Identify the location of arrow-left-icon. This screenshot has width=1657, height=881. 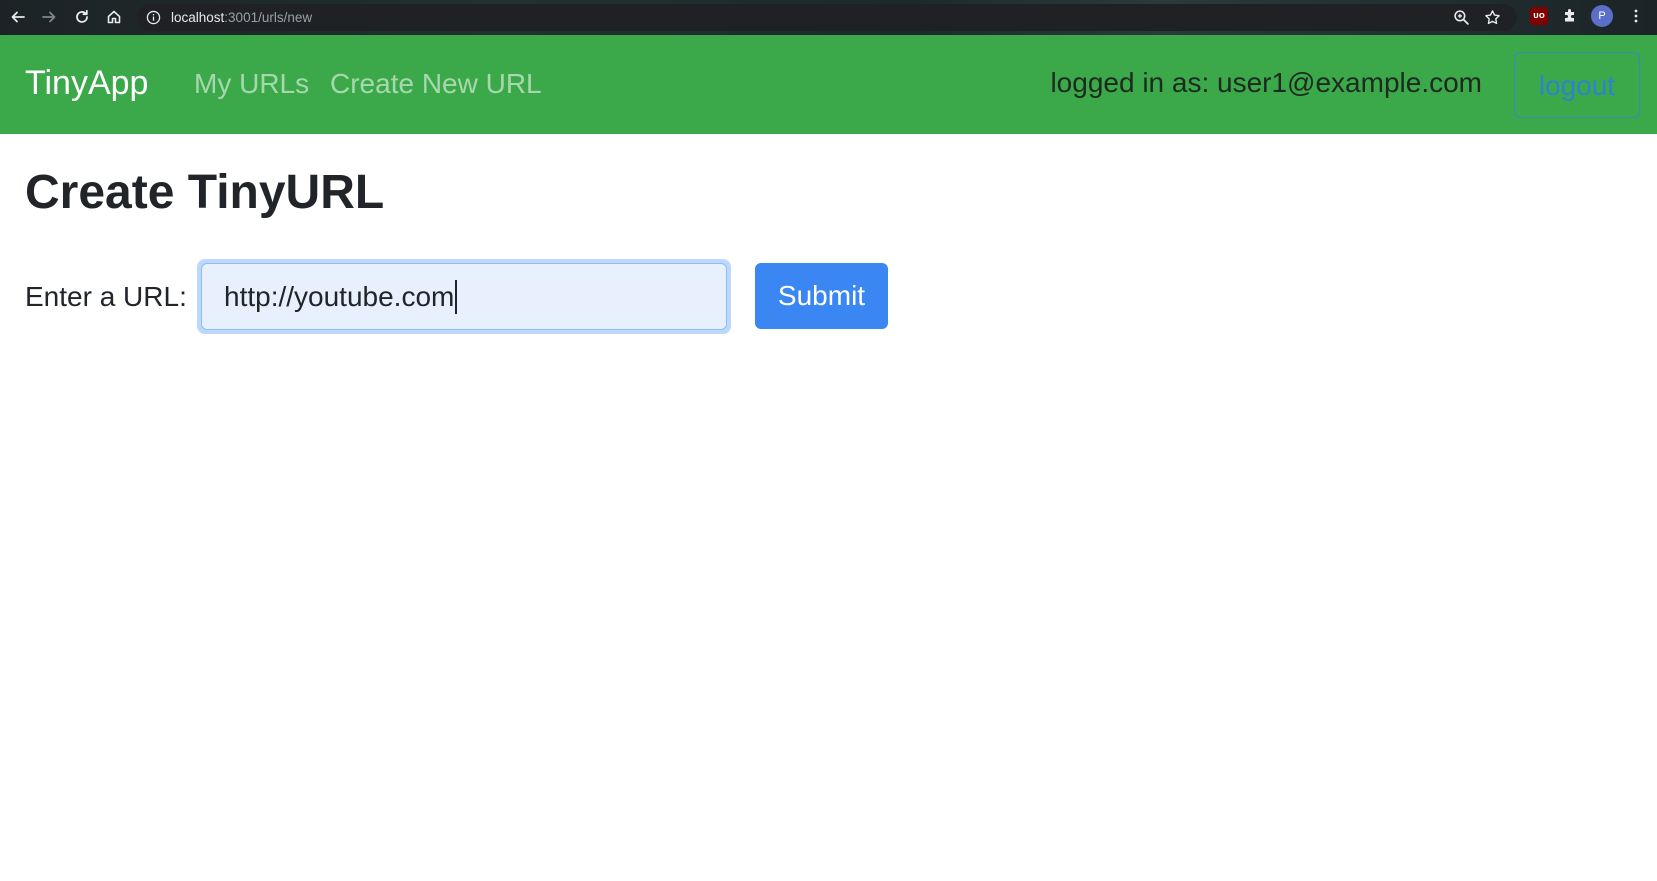
(18, 17).